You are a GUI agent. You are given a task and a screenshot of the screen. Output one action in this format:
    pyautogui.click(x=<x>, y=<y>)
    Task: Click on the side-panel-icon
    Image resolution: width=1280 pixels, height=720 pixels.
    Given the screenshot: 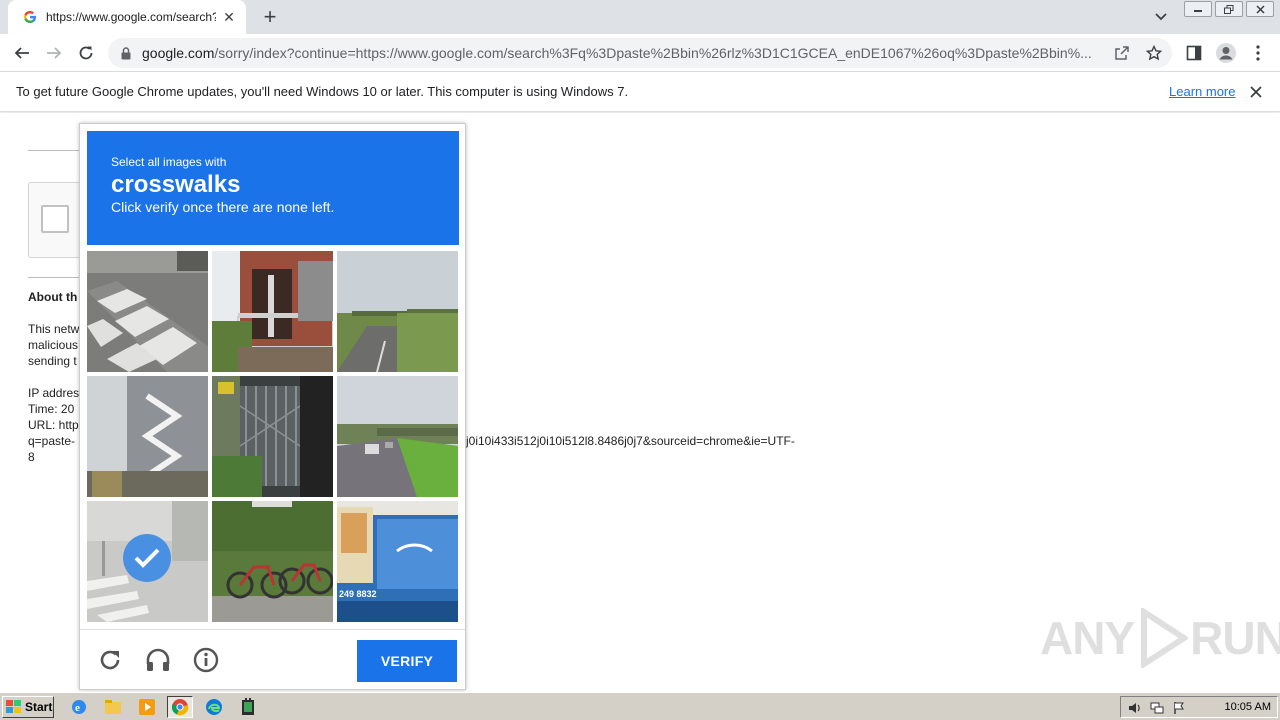 What is the action you would take?
    pyautogui.click(x=1194, y=53)
    